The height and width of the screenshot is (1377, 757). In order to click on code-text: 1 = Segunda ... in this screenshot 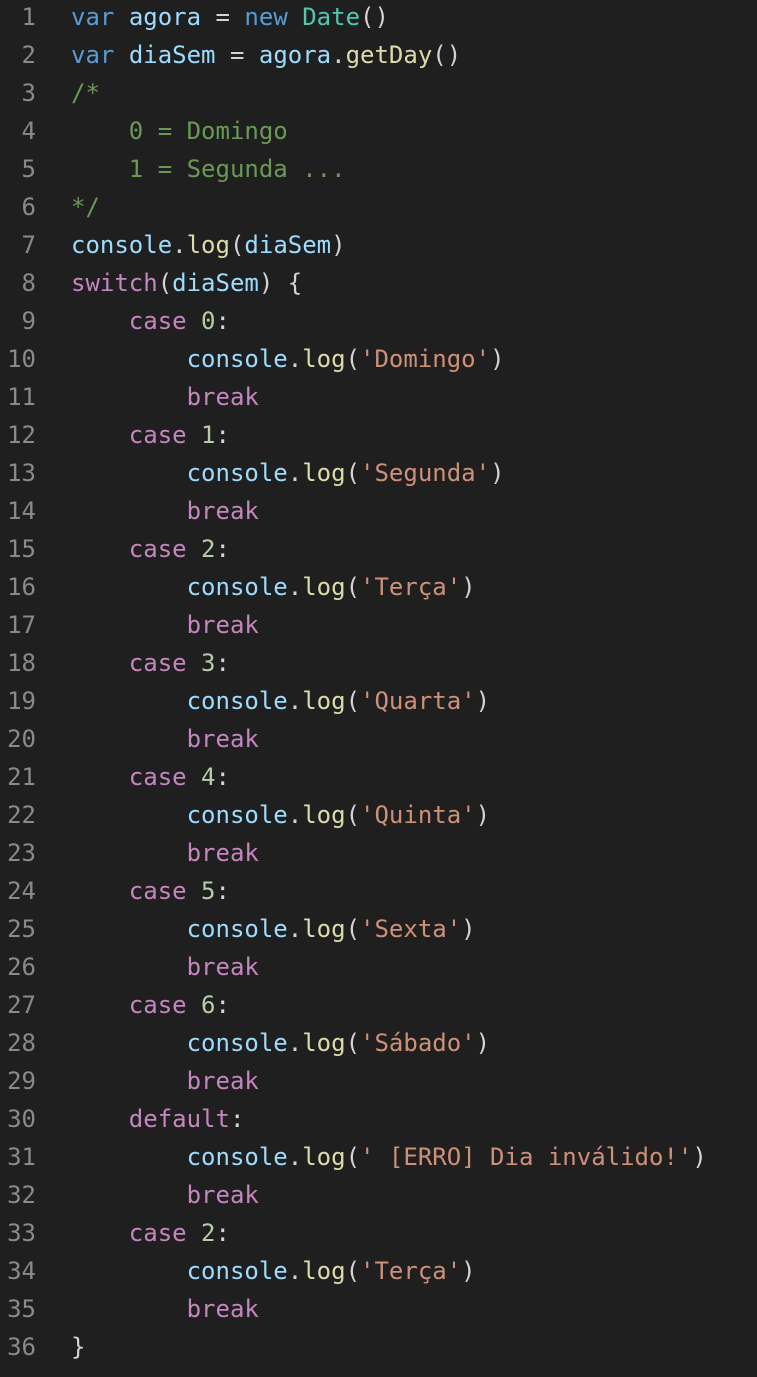, I will do `click(396, 171)`.